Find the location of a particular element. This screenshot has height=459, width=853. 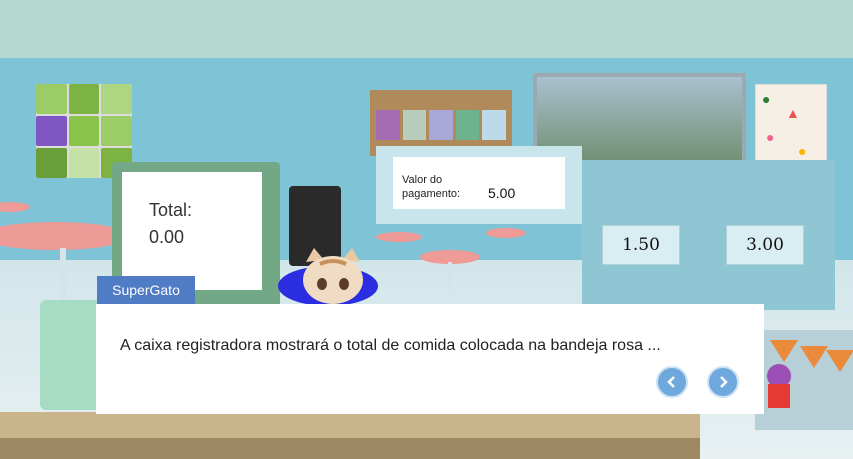

payment-value: 5.00 is located at coordinates (502, 193).